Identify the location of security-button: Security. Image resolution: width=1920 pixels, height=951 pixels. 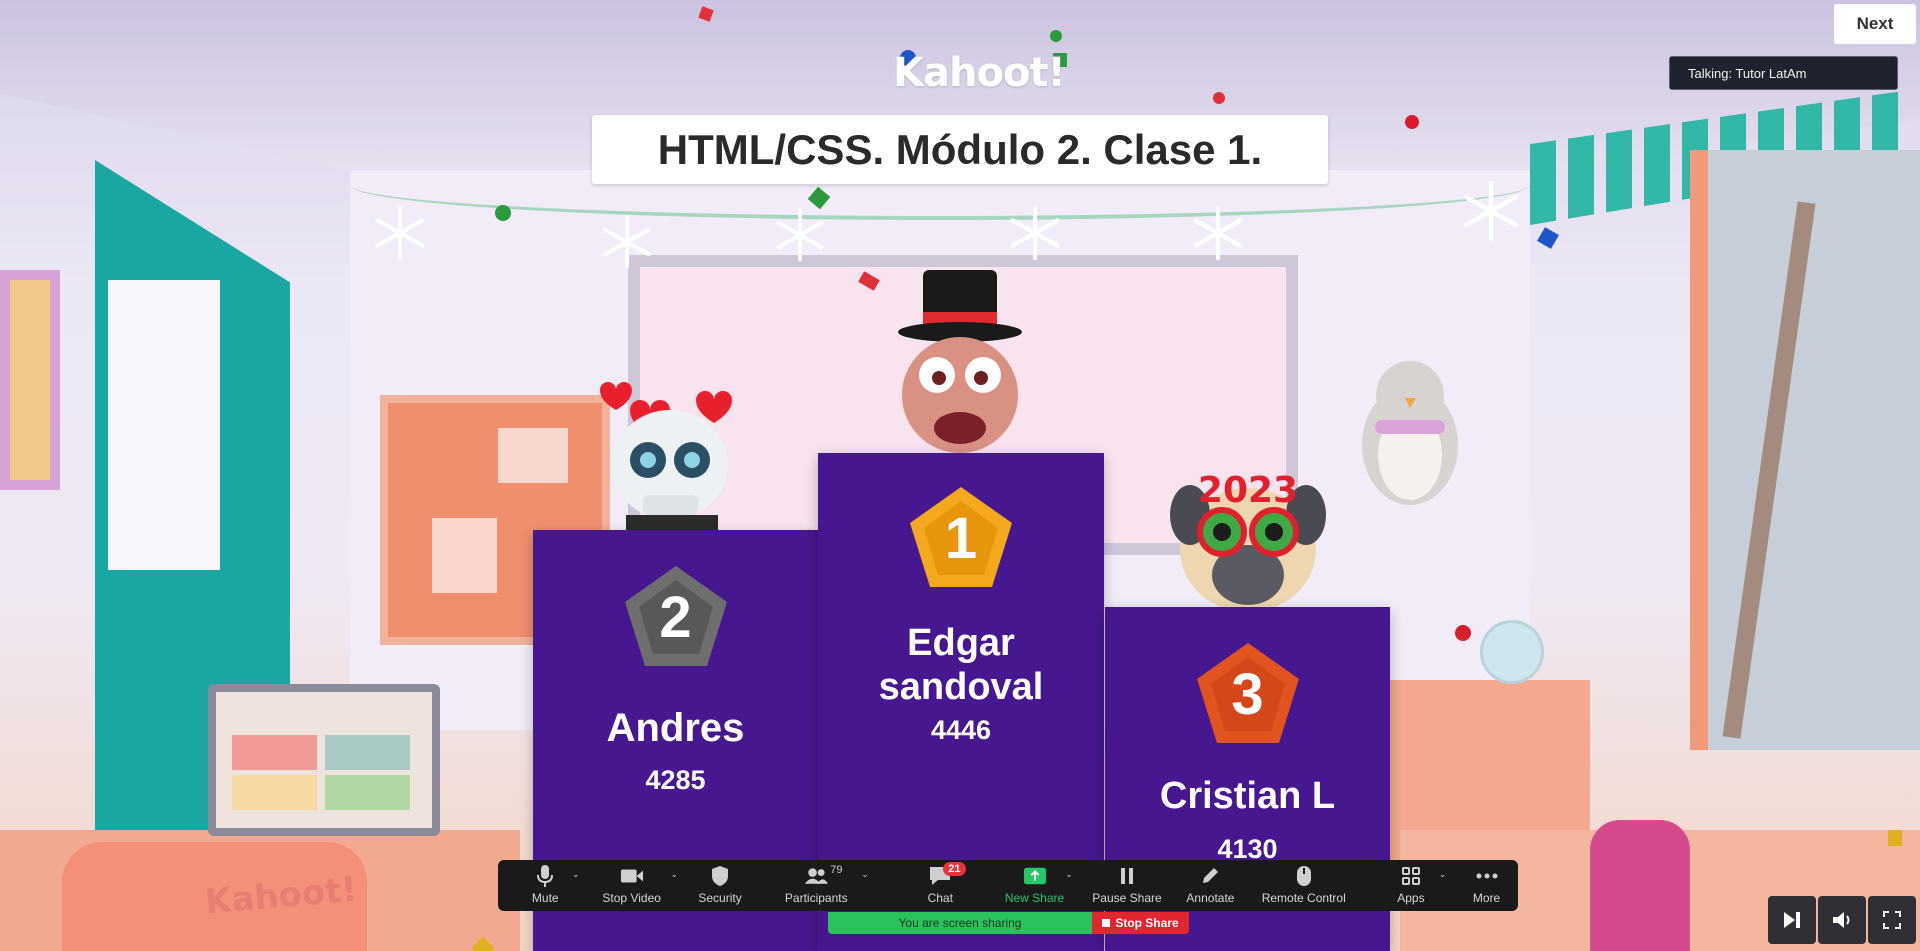
(720, 885).